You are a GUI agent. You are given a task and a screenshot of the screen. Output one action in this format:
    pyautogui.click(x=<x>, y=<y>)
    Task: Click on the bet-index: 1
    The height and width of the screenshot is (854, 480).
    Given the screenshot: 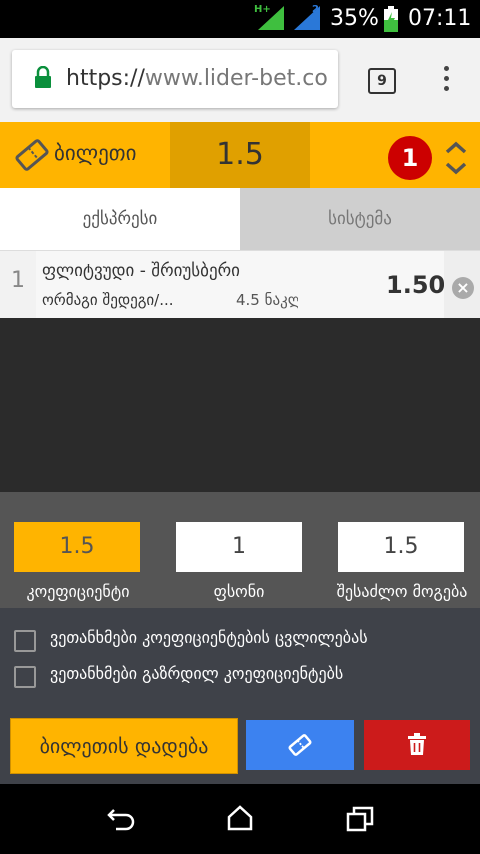 What is the action you would take?
    pyautogui.click(x=18, y=285)
    